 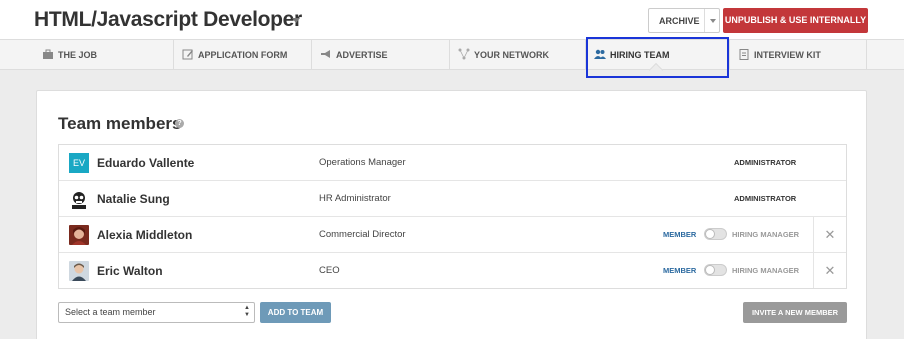 What do you see at coordinates (362, 162) in the screenshot?
I see `member-job-title: Operations Manager` at bounding box center [362, 162].